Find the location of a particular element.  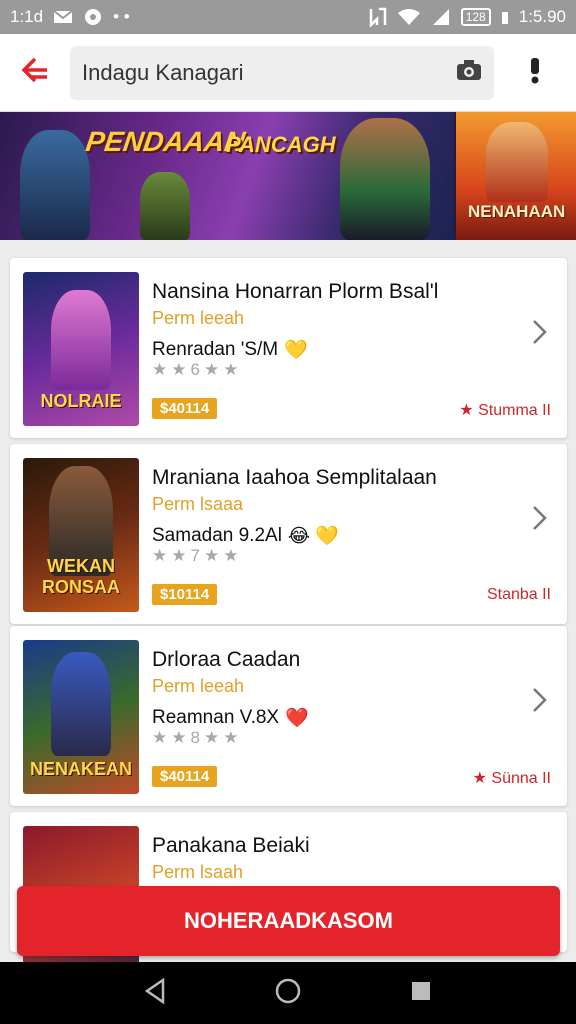

thumbnail-title: WEKAN RONSAA is located at coordinates (80, 576).